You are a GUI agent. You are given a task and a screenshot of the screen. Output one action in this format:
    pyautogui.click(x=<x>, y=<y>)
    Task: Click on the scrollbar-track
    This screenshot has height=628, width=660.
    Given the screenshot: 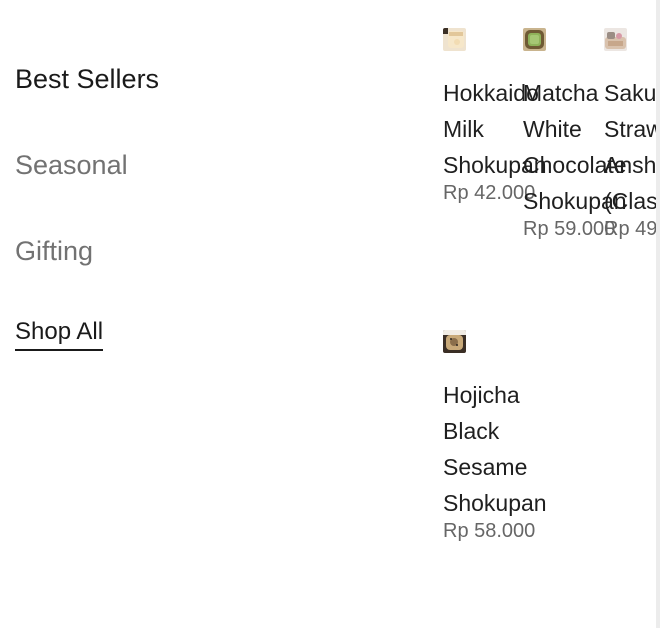 What is the action you would take?
    pyautogui.click(x=658, y=314)
    